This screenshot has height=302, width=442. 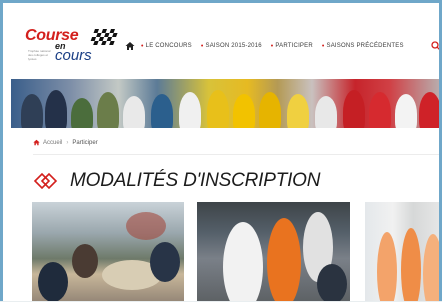 What do you see at coordinates (402, 251) in the screenshot?
I see `photo-students` at bounding box center [402, 251].